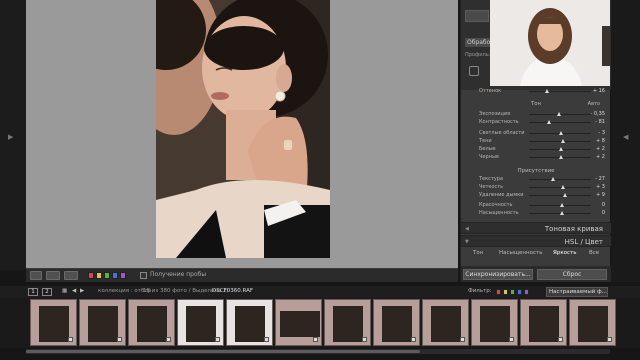 The height and width of the screenshot is (360, 640). What do you see at coordinates (573, 229) in the screenshot?
I see `tone-curve-label: Тоновая кривая` at bounding box center [573, 229].